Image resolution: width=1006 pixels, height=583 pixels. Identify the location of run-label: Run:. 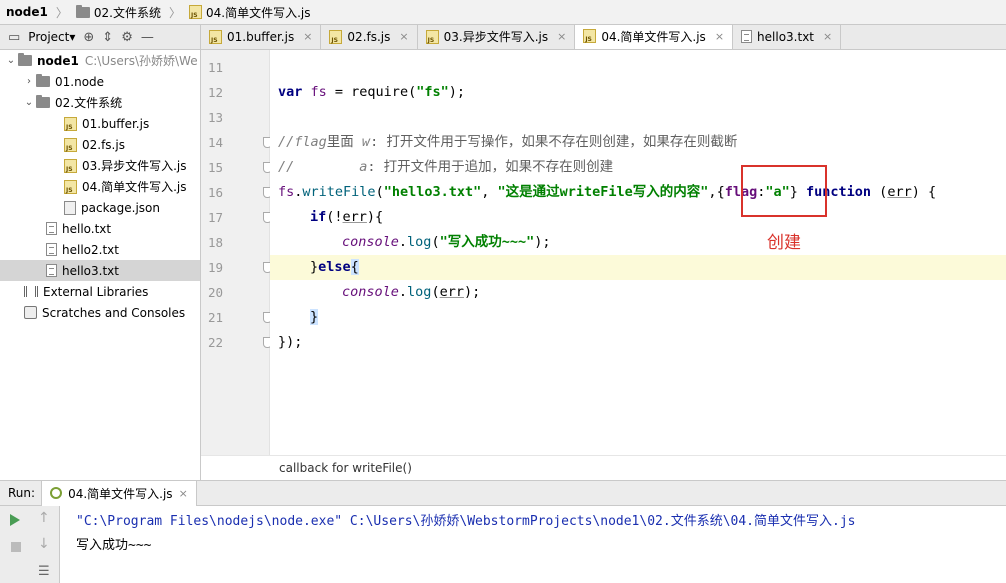
(22, 493).